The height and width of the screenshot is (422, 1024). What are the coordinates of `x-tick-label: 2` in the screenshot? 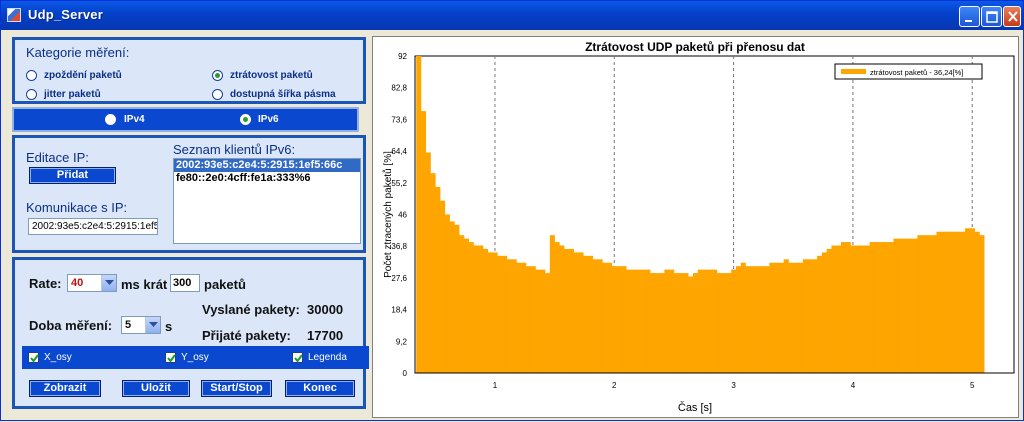 It's located at (614, 385).